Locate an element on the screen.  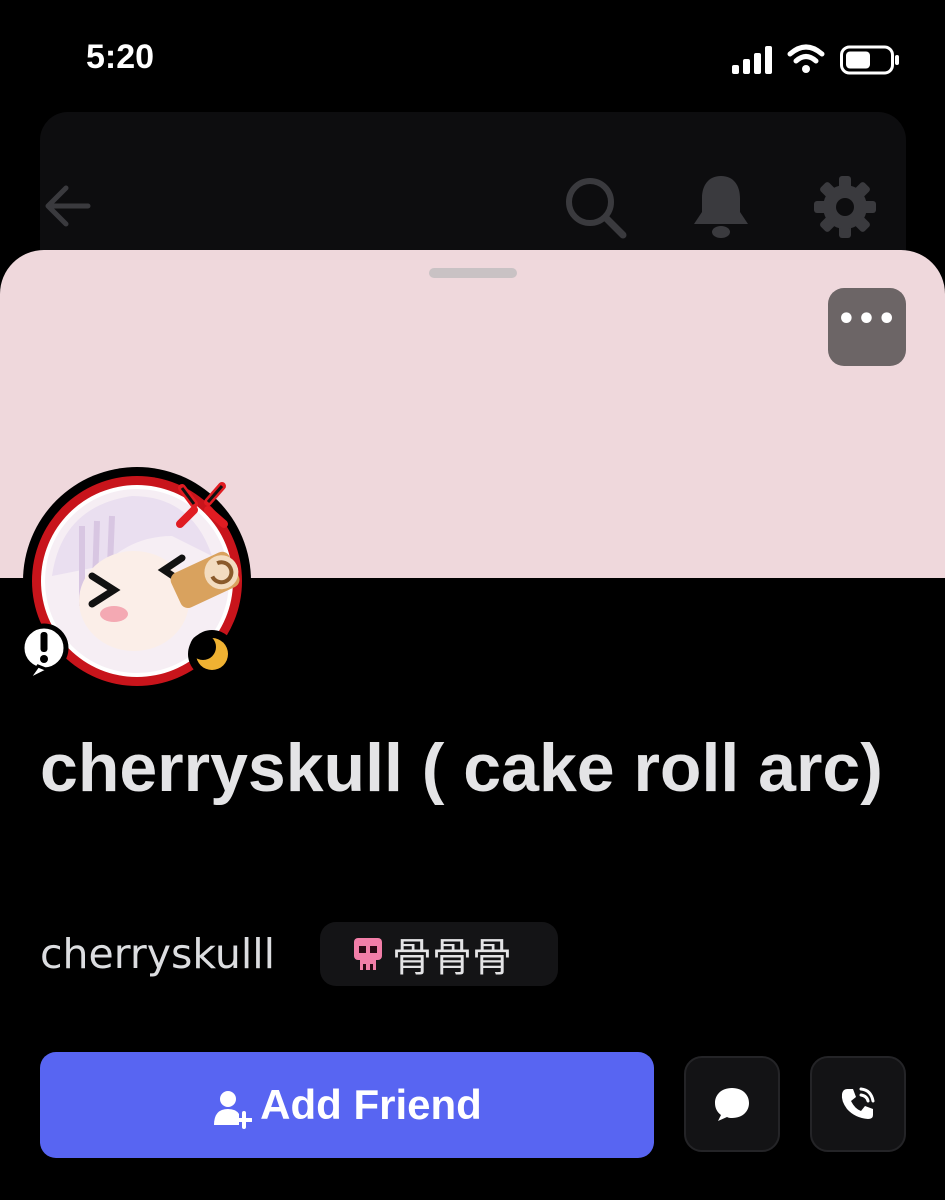
clan-tag: 骨骨骨 is located at coordinates (439, 954).